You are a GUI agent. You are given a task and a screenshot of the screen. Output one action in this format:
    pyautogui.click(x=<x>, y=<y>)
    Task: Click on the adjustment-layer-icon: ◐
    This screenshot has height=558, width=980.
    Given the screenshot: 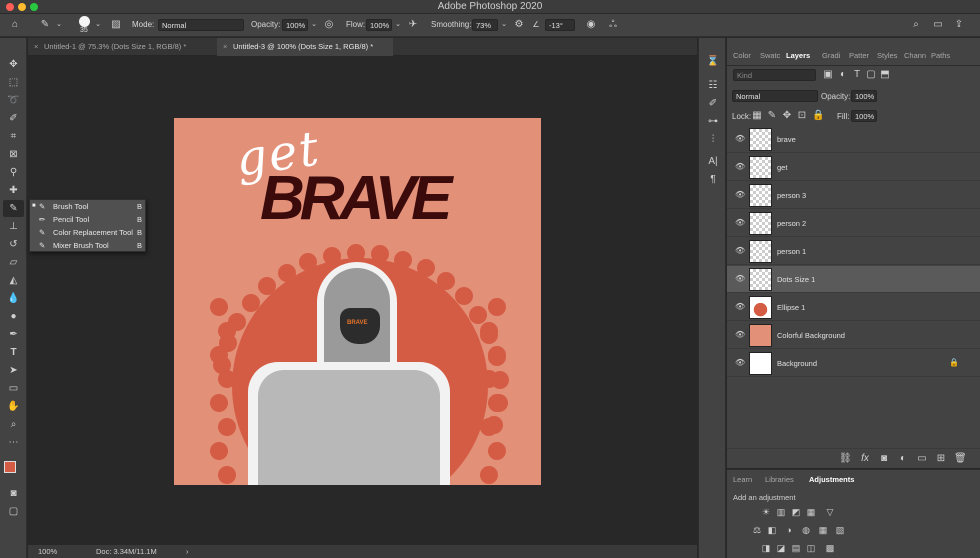 What is the action you would take?
    pyautogui.click(x=903, y=459)
    